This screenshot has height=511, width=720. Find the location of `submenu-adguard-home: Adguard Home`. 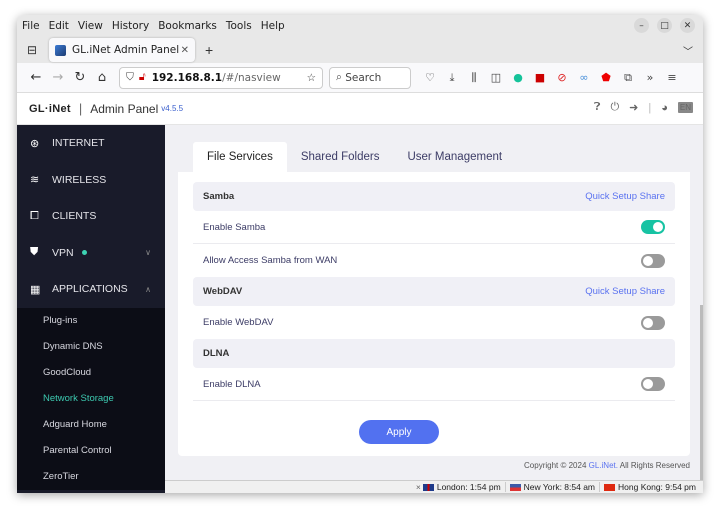

submenu-adguard-home: Adguard Home is located at coordinates (91, 425).